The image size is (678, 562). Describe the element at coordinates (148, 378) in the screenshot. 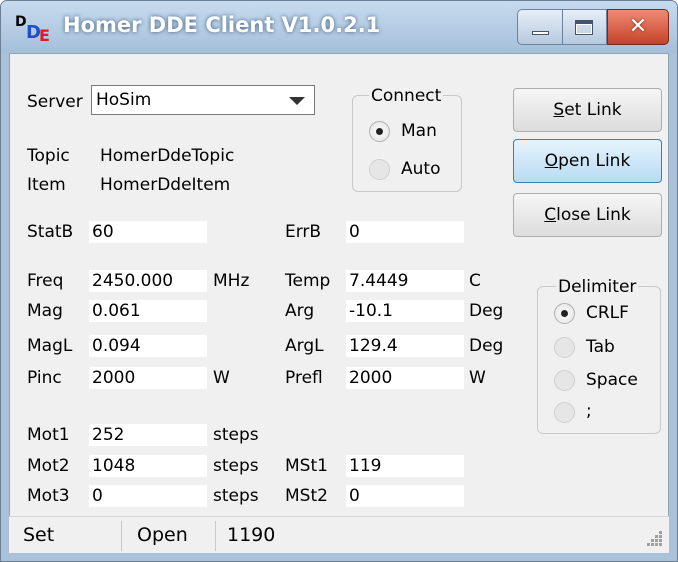

I see `pinc-field: 2000` at that location.